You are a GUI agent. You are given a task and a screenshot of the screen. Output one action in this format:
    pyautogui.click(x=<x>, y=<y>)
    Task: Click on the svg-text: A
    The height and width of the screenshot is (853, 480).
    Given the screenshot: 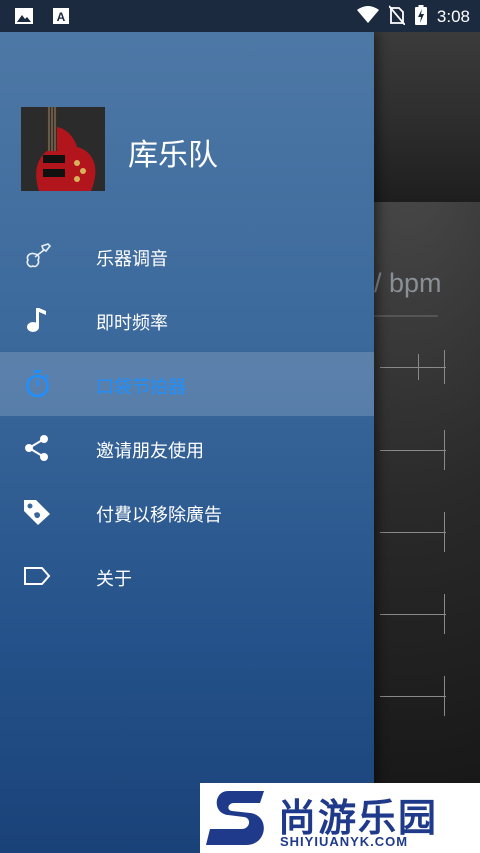 What is the action you would take?
    pyautogui.click(x=61, y=17)
    